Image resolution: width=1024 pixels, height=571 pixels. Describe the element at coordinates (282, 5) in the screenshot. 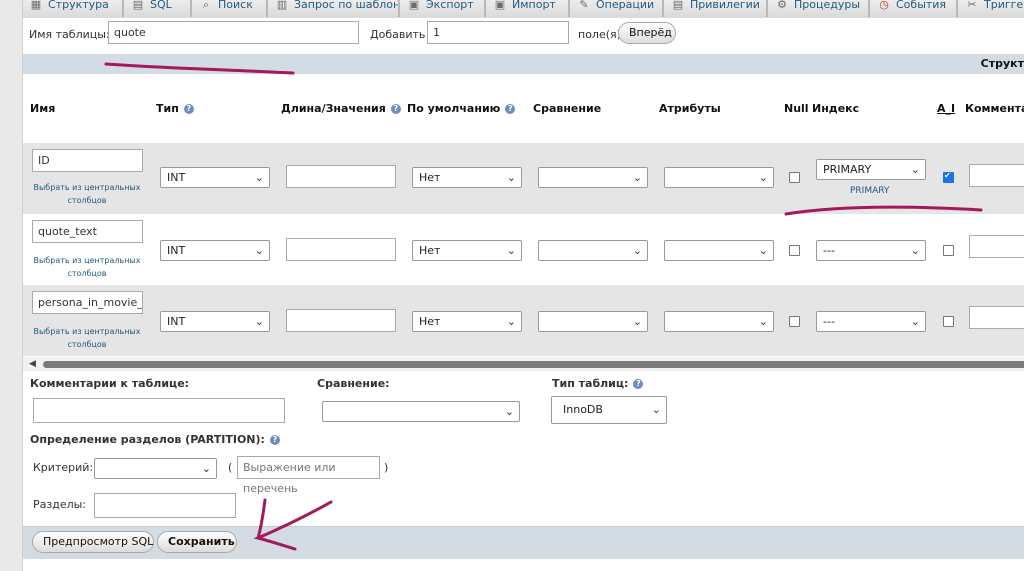

I see `query-icon: ▥` at that location.